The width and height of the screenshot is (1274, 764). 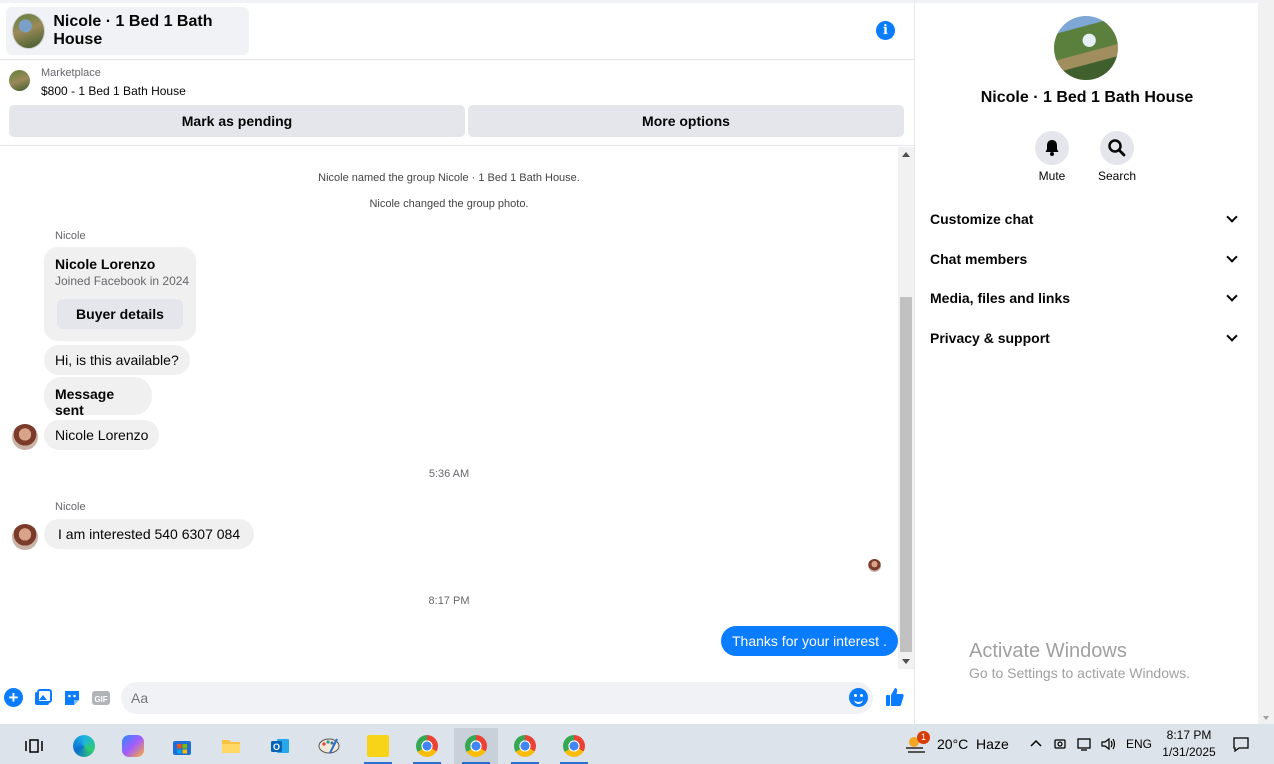 I want to click on composer: + GIF, so click(x=457, y=698).